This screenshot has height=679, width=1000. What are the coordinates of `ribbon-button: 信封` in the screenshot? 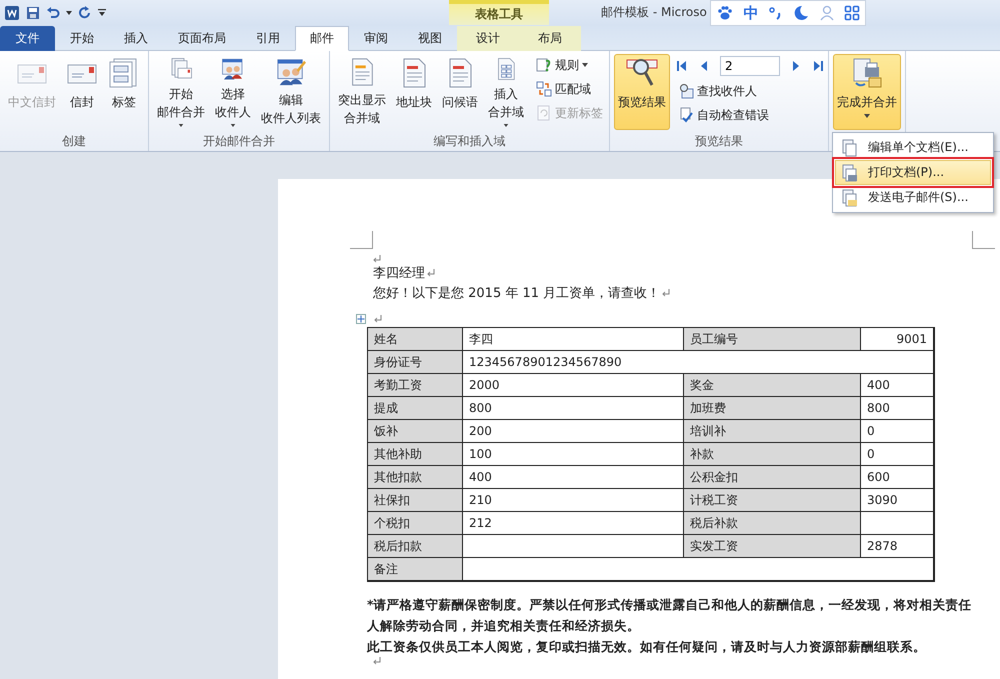 It's located at (82, 92).